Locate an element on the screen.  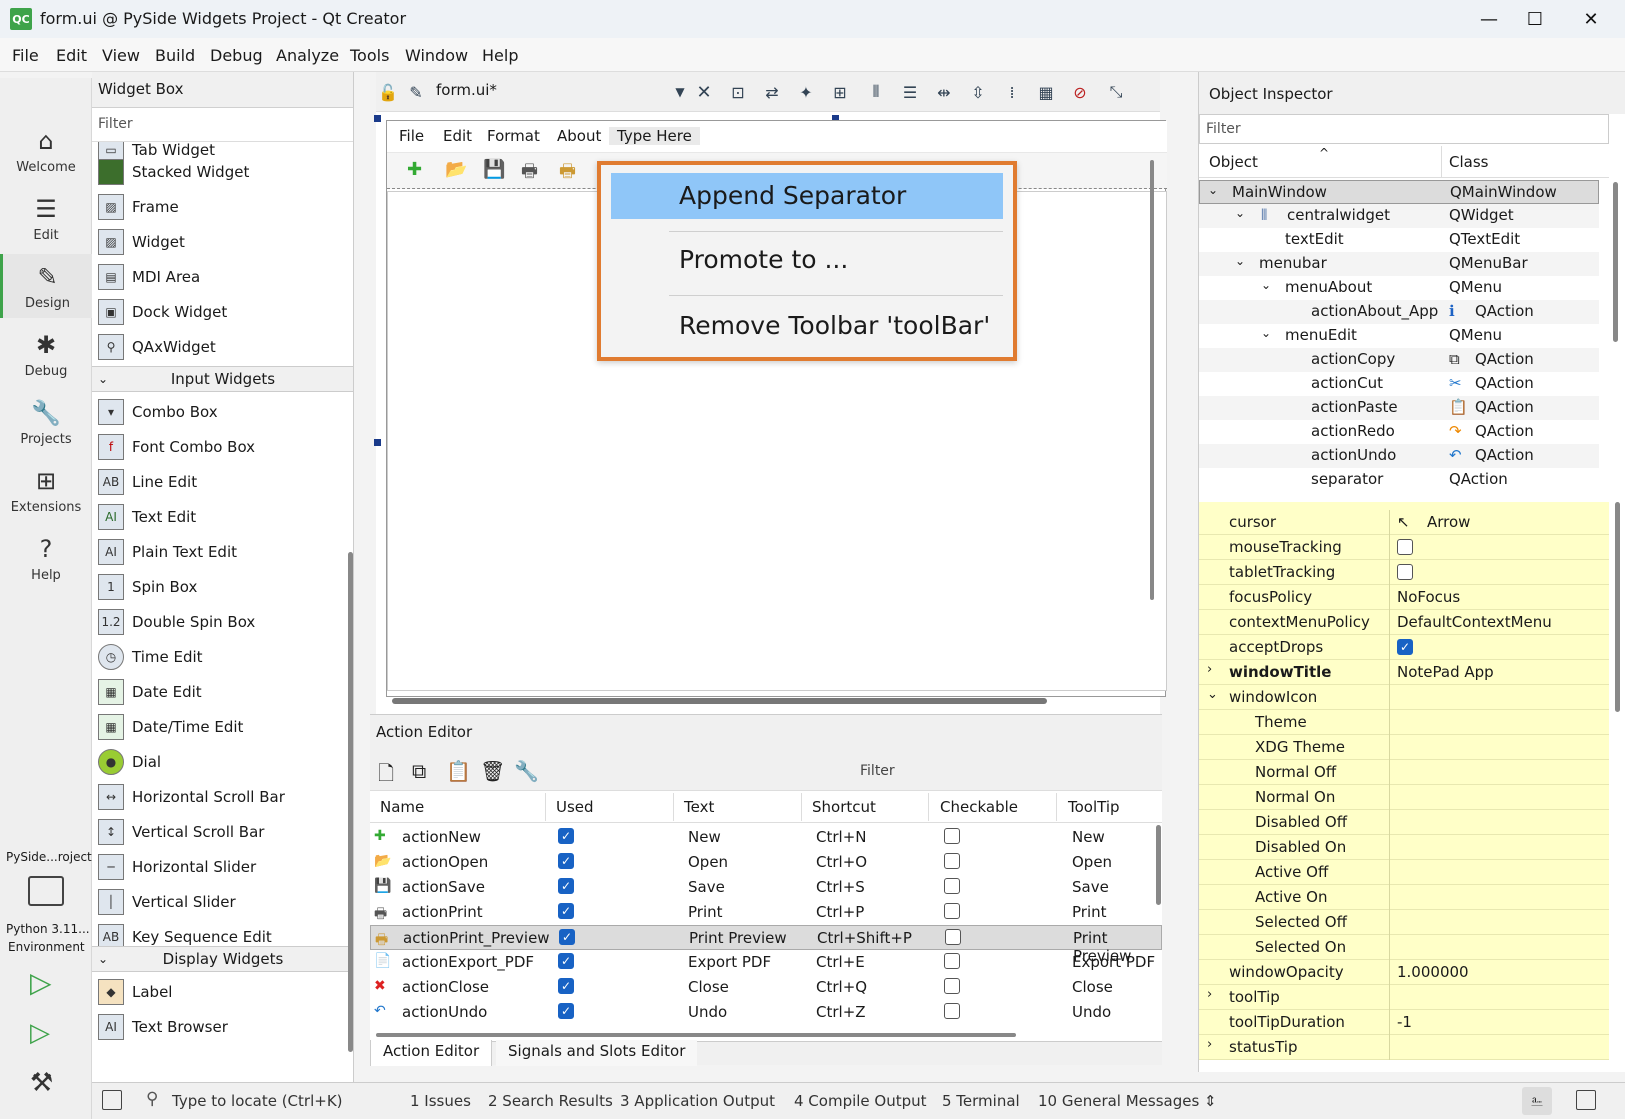
widget-item: ▣ Dock Widget is located at coordinates (222, 312).